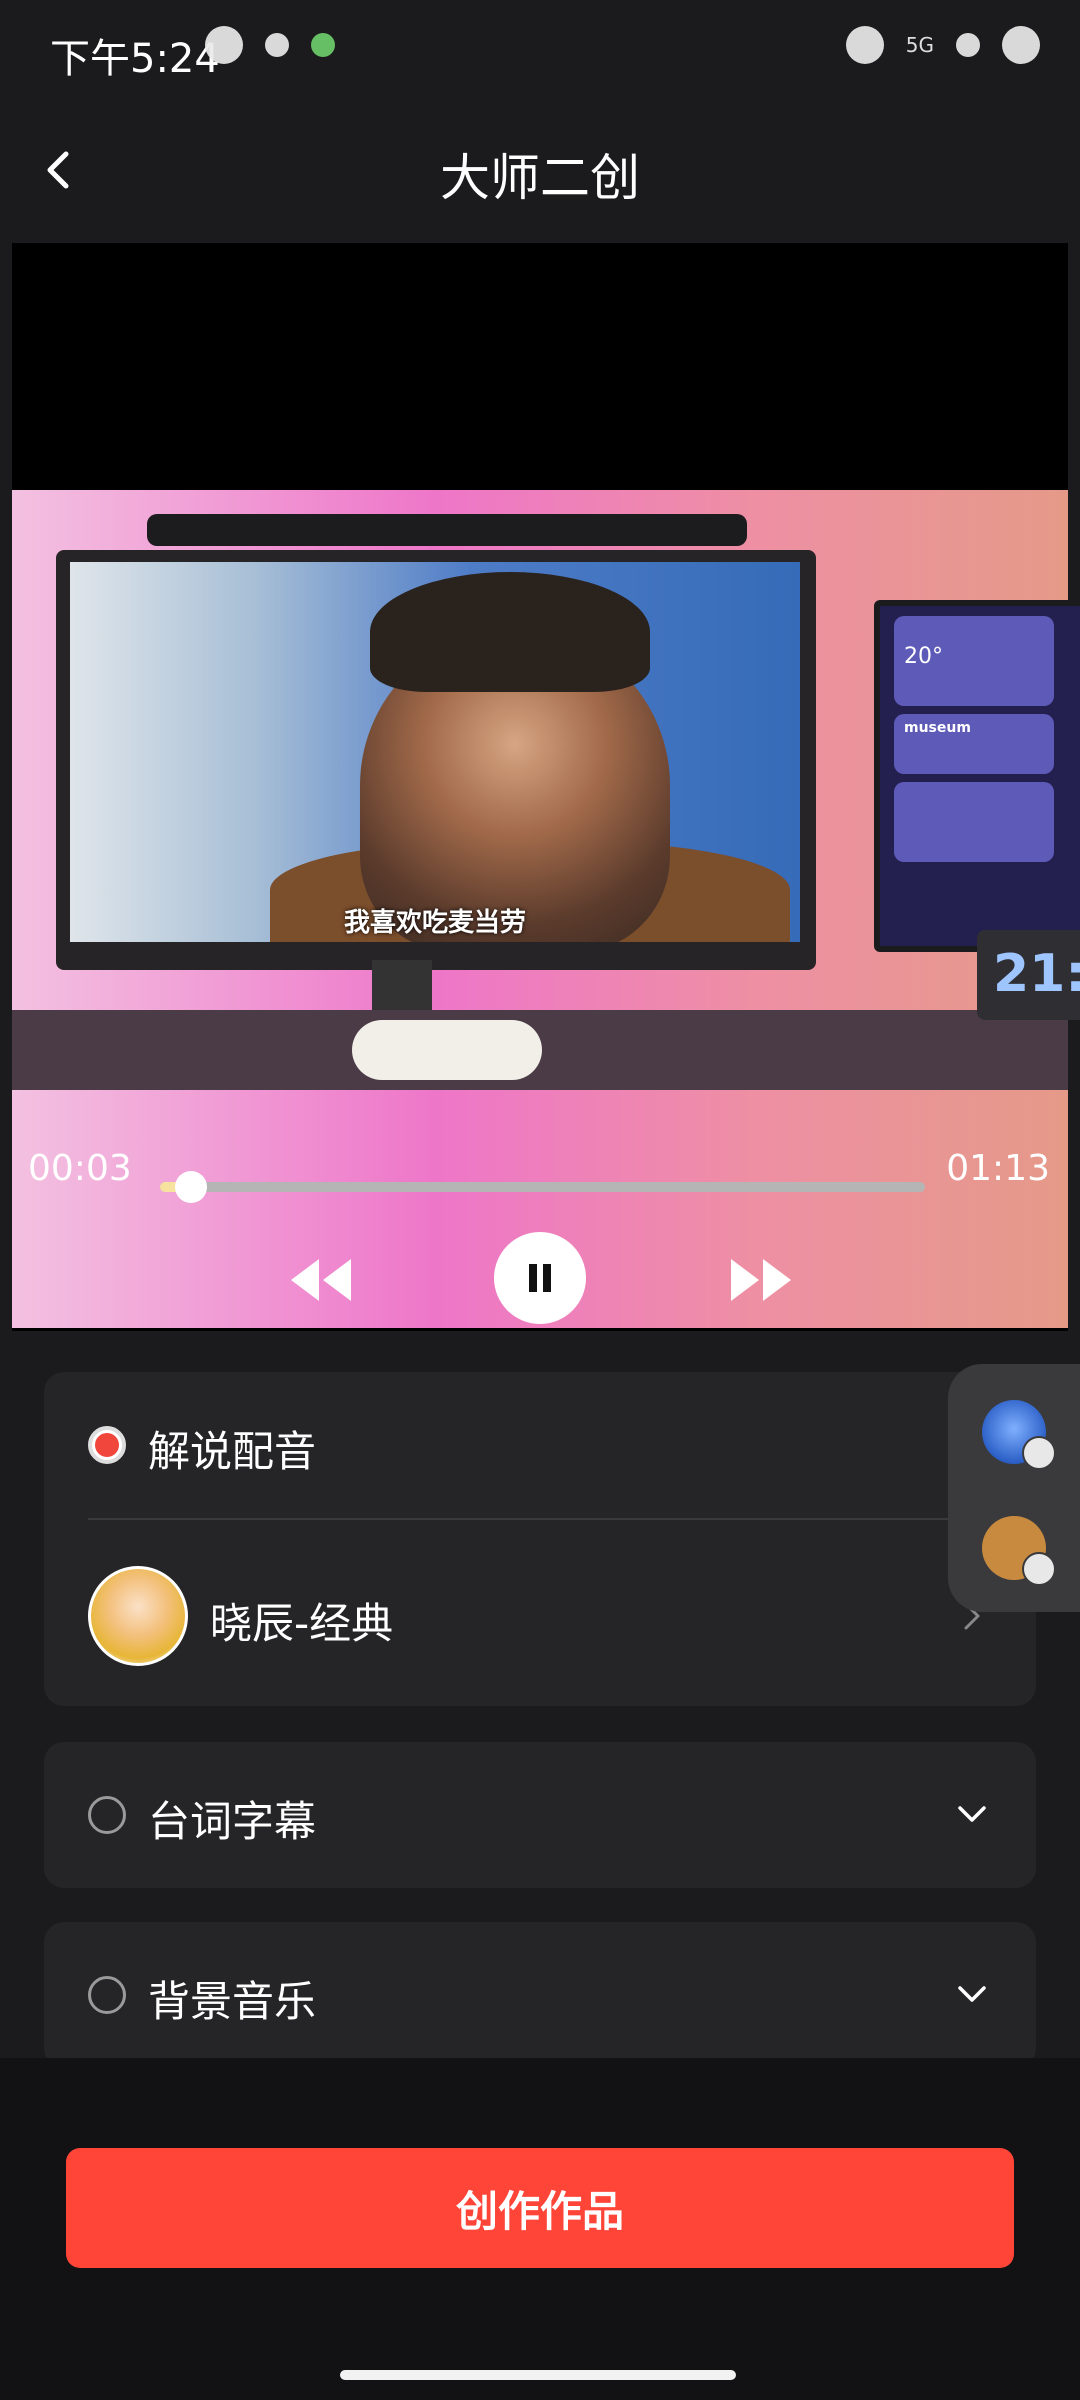 The image size is (1080, 2400). I want to click on clock-text: 21:1, so click(1036, 974).